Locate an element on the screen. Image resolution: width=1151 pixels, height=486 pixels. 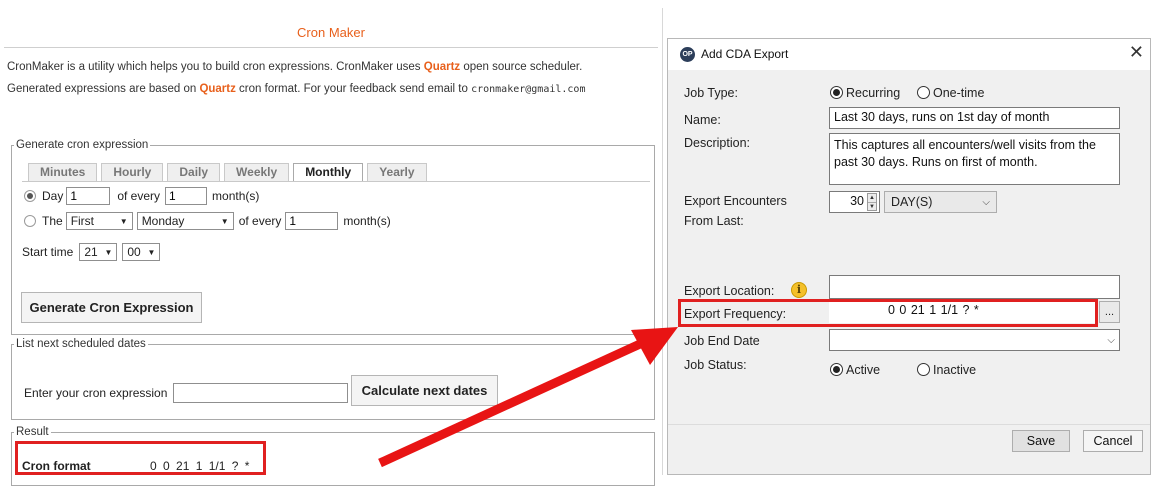
annotation-arrow is located at coordinates (528, 397).